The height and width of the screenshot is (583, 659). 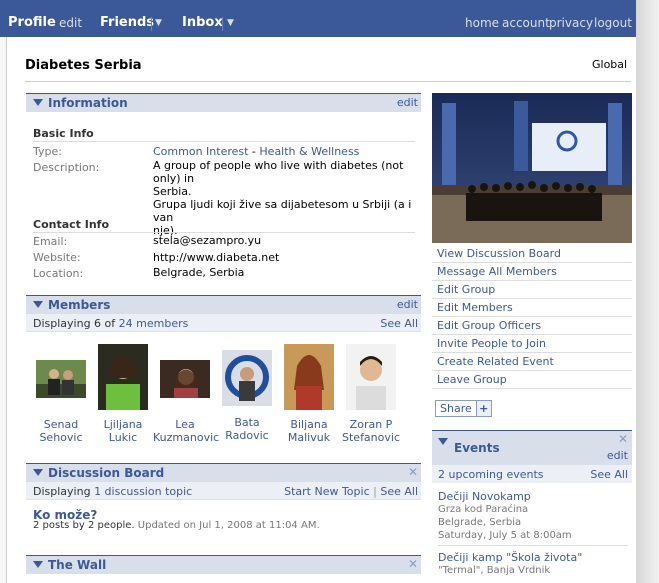 What do you see at coordinates (532, 447) in the screenshot?
I see `events-box-header: Events ✕ edit` at bounding box center [532, 447].